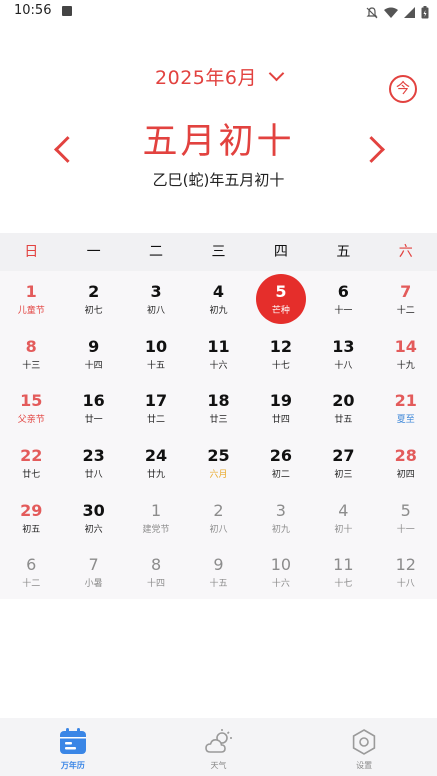  I want to click on day-lunar: 十九, so click(405, 365).